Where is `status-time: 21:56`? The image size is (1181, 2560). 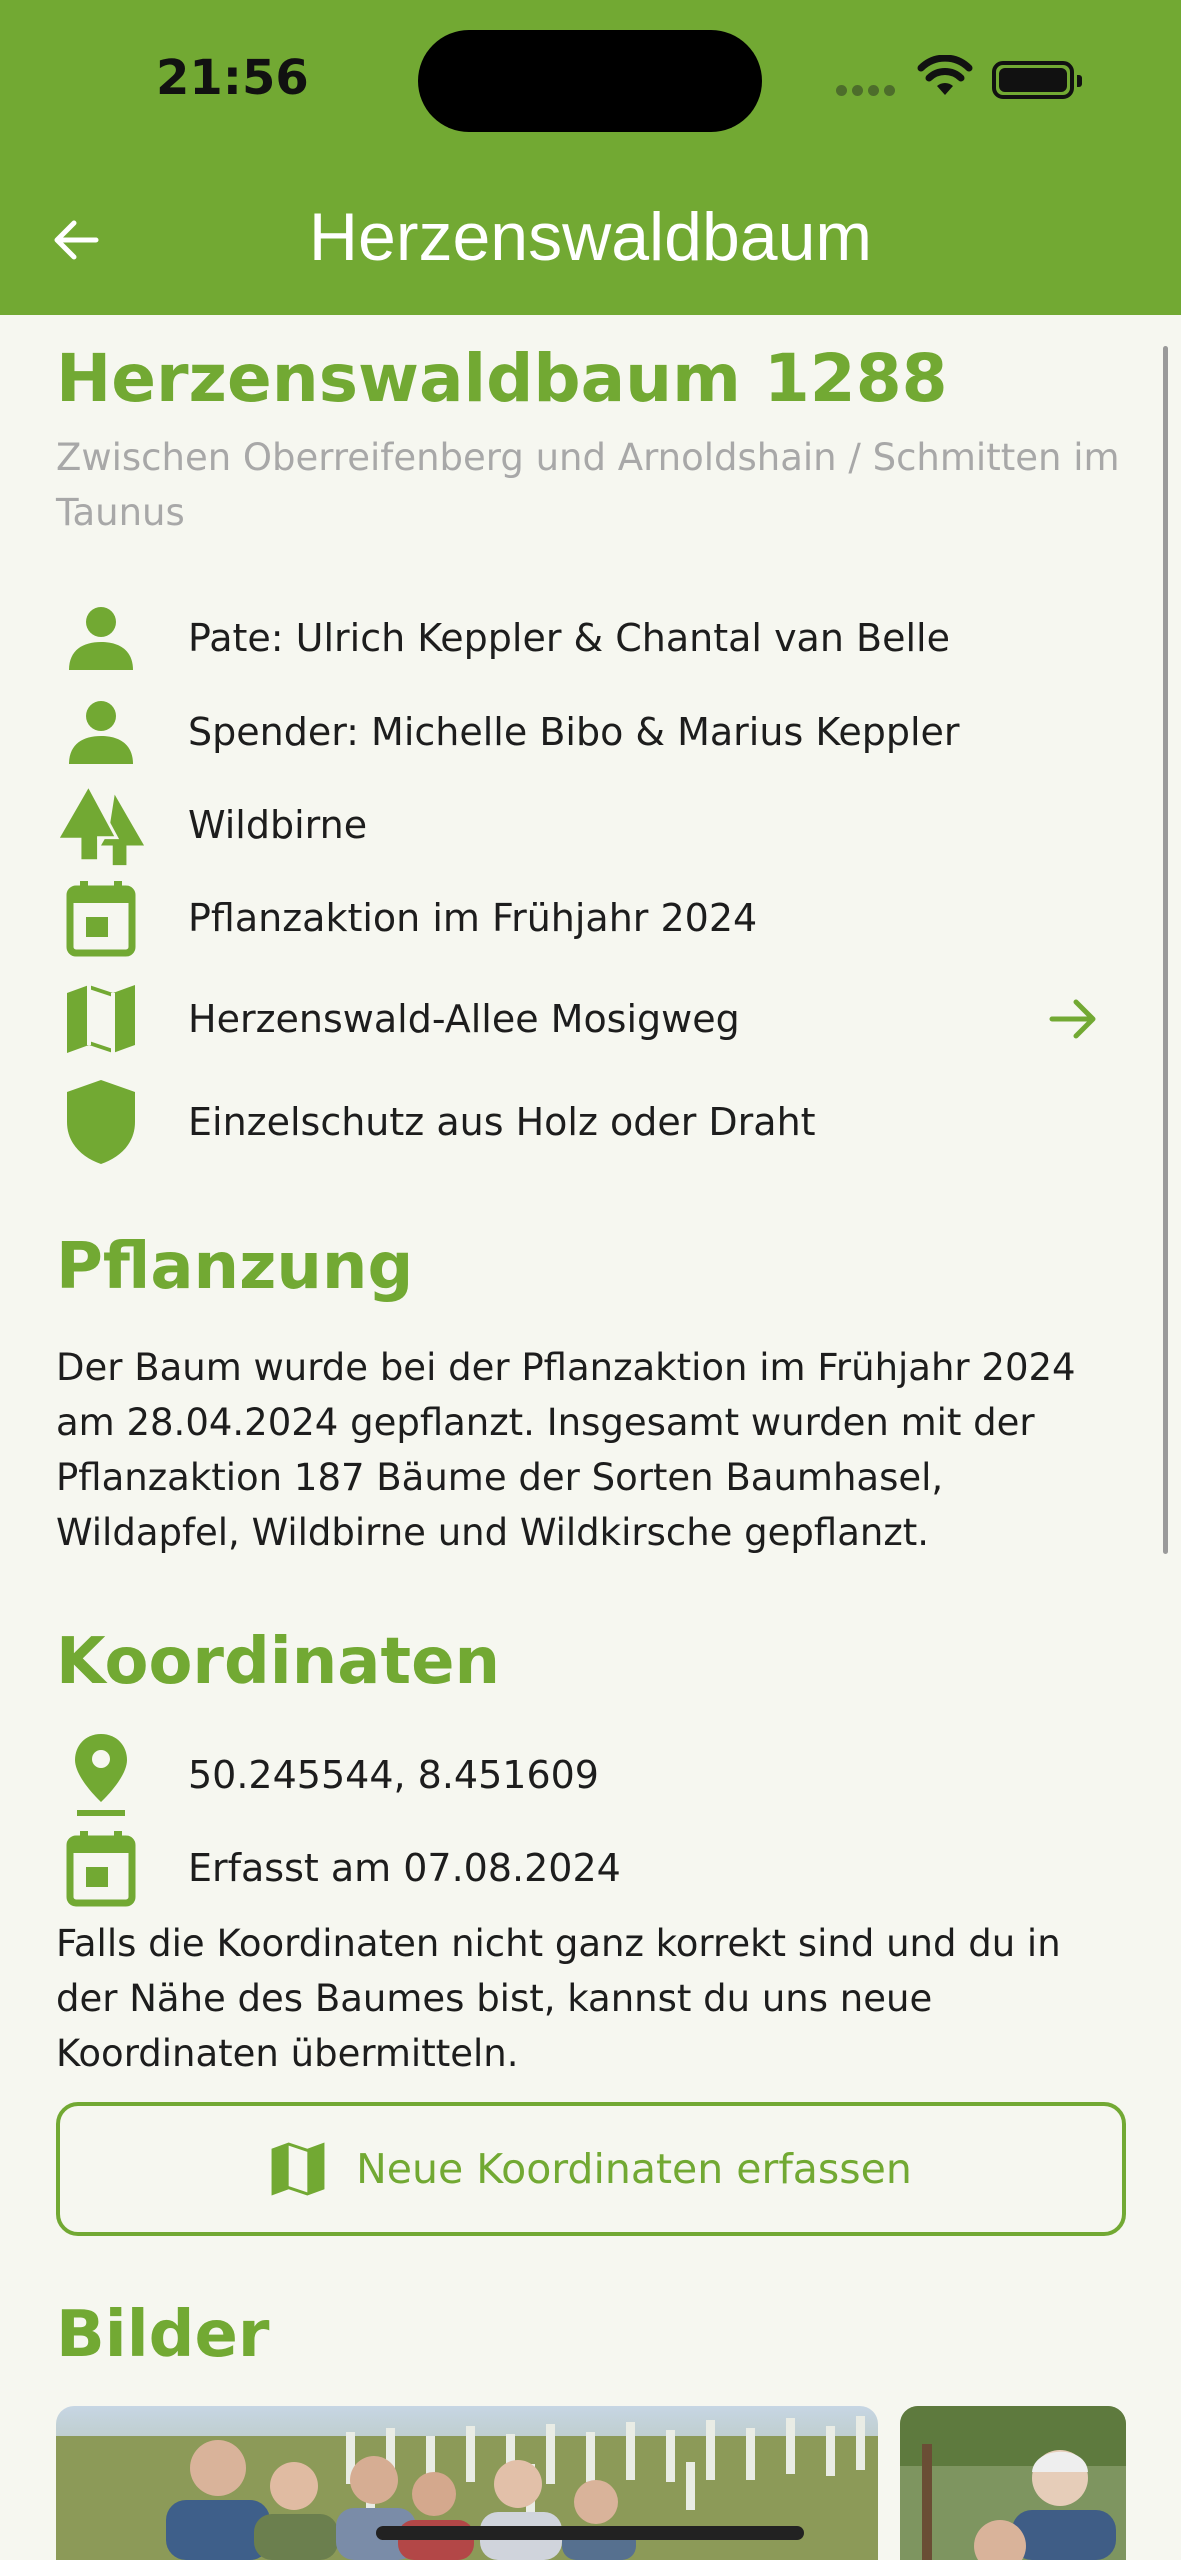
status-time: 21:56 is located at coordinates (232, 78).